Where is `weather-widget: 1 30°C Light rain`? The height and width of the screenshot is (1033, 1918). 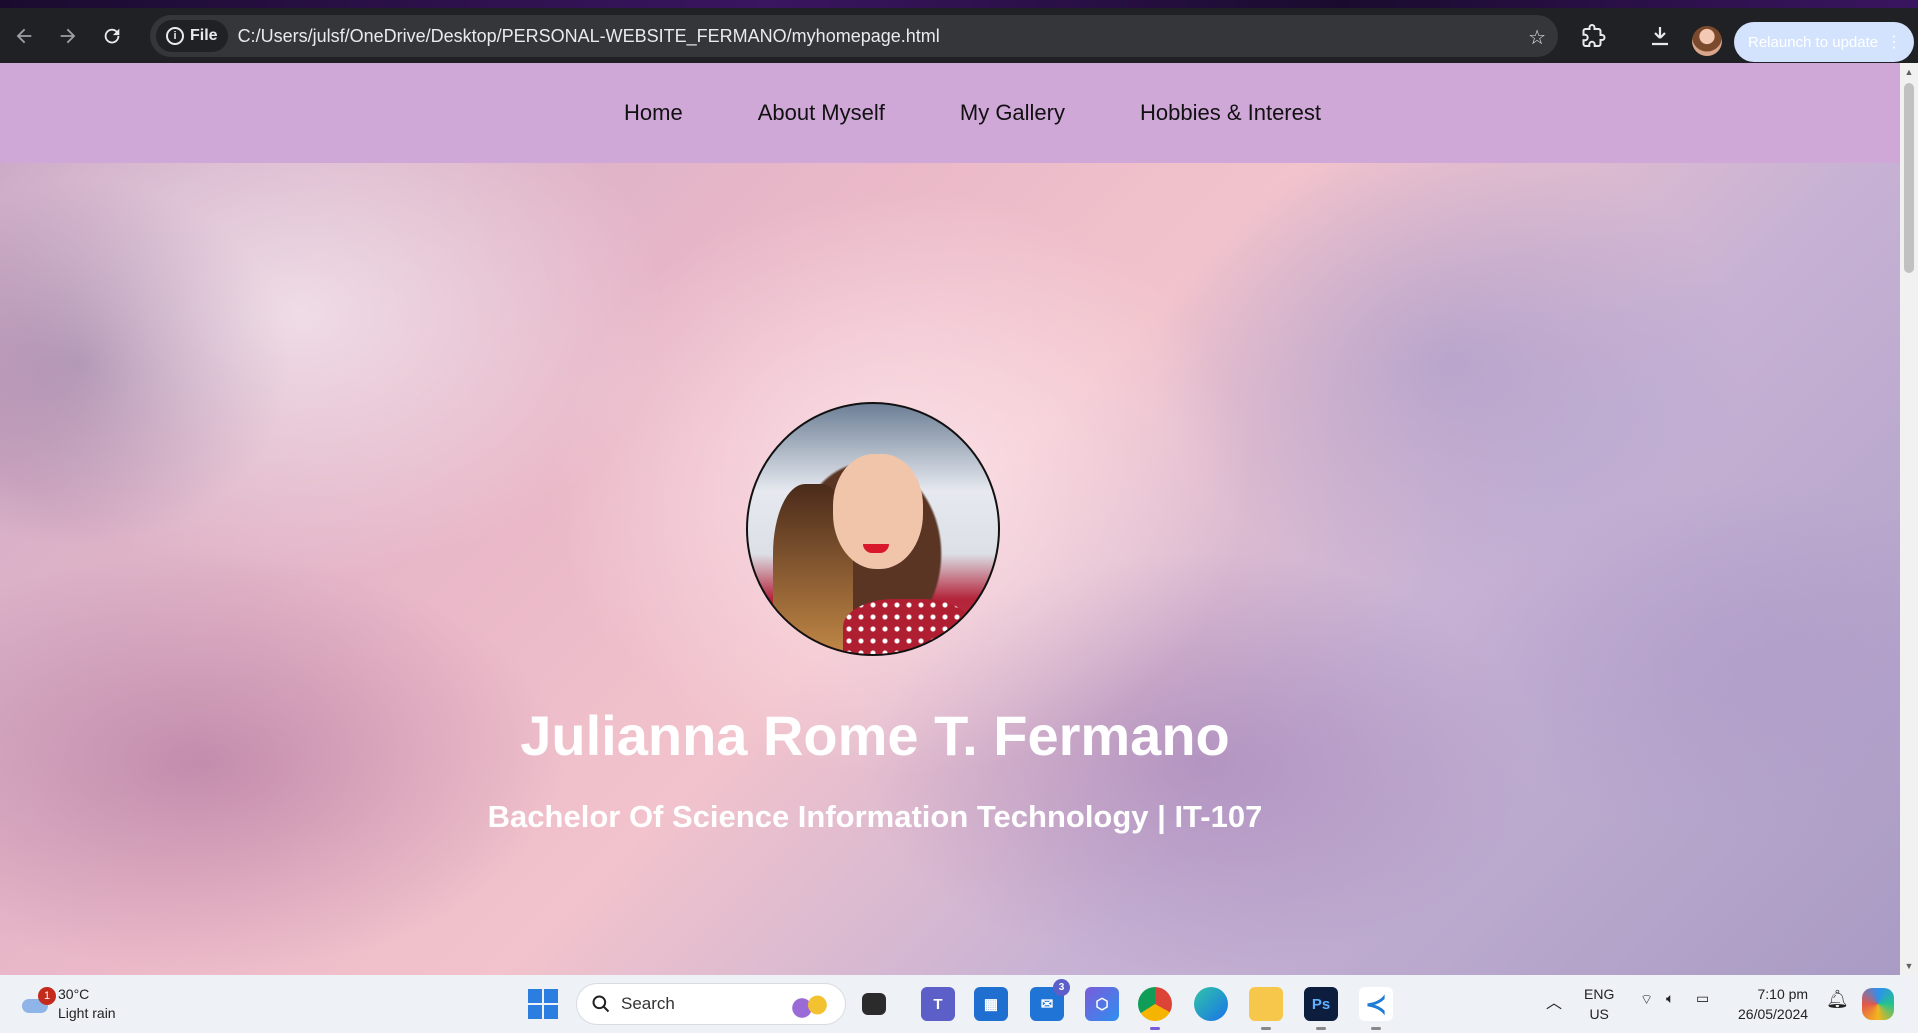
weather-widget: 1 30°C Light rain is located at coordinates (68, 1004).